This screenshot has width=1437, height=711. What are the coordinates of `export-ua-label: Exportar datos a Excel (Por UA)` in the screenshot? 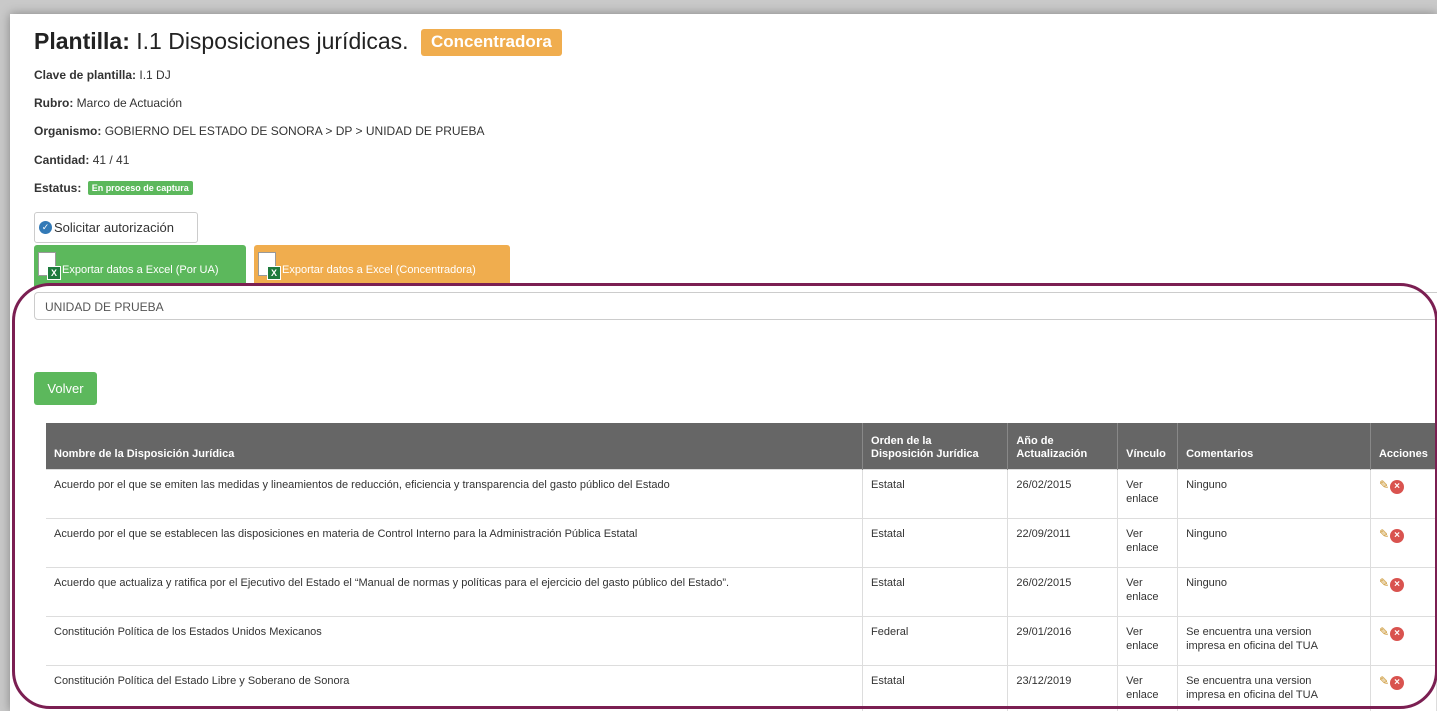 It's located at (140, 270).